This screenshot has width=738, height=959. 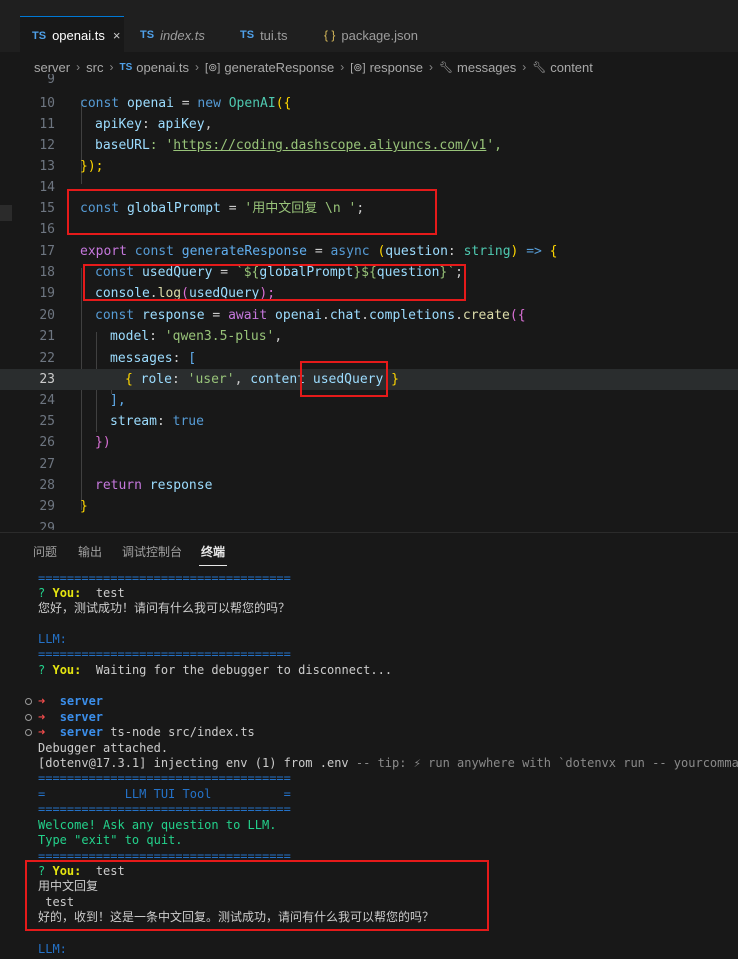 I want to click on tab-debug-console: 调试控制台, so click(x=152, y=551).